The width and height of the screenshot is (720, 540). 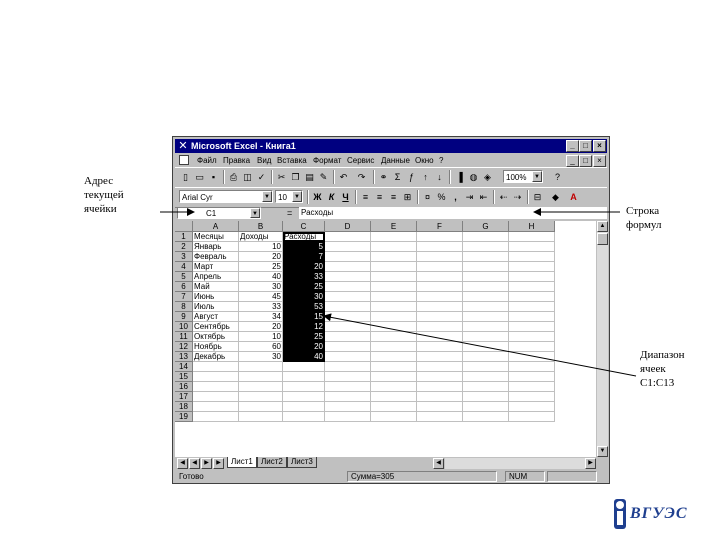 I want to click on logo-text: ВГУЭС, so click(x=659, y=513).